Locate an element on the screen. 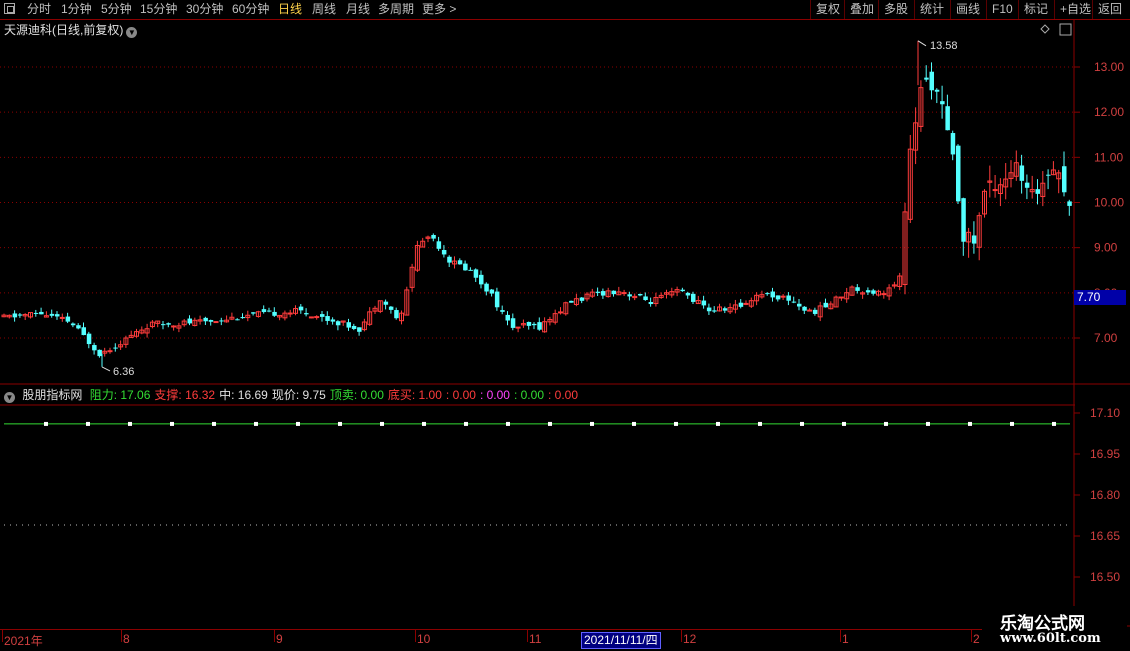  cursor-date: 2021/11/11/四 is located at coordinates (621, 640).